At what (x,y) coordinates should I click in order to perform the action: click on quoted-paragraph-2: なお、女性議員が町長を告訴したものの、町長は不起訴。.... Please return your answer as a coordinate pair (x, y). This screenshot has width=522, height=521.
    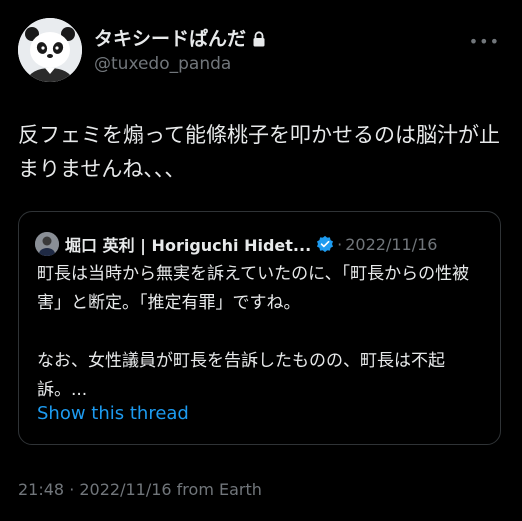
    Looking at the image, I should click on (241, 375).